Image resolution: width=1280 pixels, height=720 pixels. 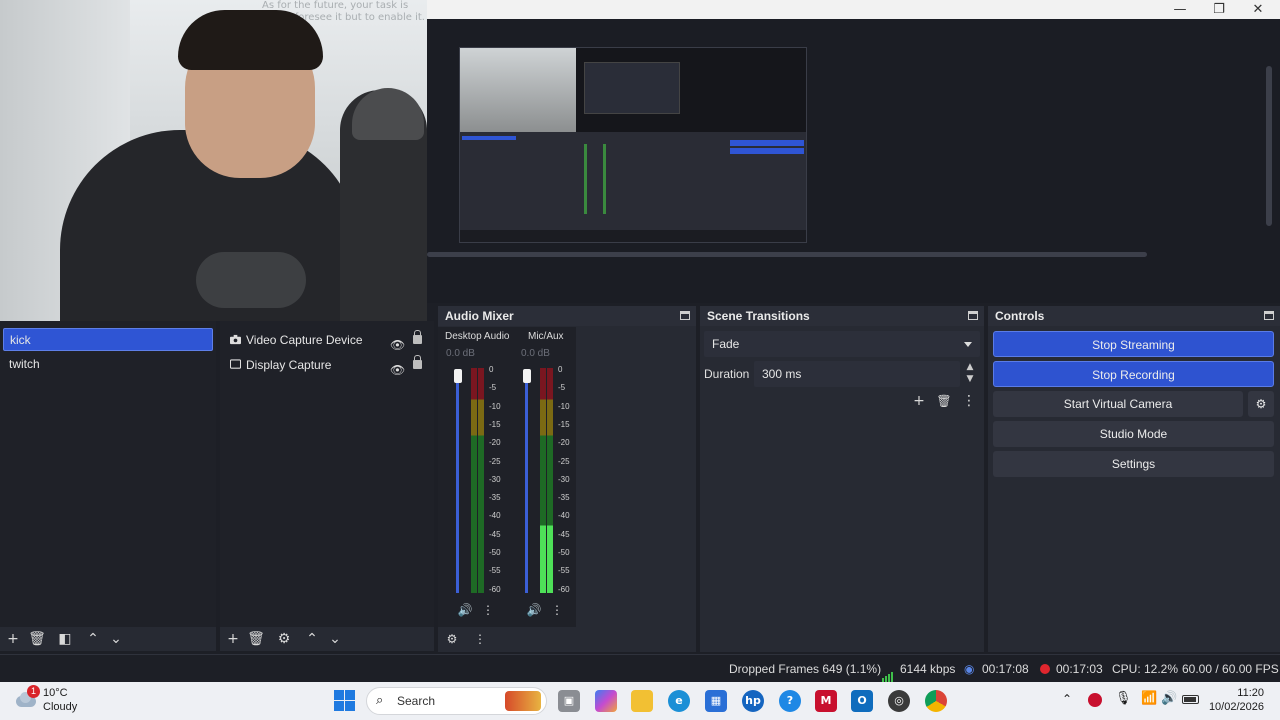 What do you see at coordinates (108, 364) in the screenshot?
I see `scene-item-twitch: twitch` at bounding box center [108, 364].